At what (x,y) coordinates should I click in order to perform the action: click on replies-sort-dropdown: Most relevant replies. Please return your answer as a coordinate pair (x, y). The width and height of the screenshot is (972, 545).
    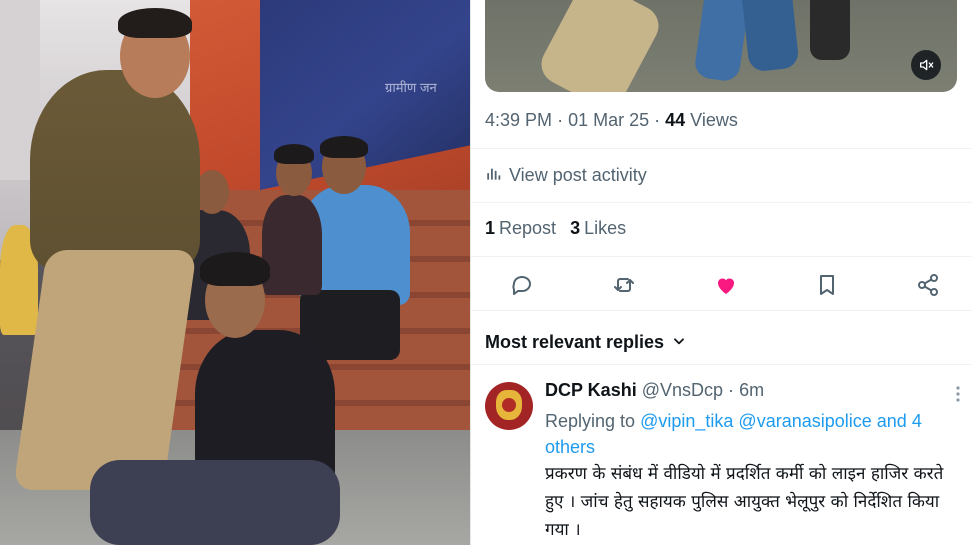
    Looking at the image, I should click on (585, 342).